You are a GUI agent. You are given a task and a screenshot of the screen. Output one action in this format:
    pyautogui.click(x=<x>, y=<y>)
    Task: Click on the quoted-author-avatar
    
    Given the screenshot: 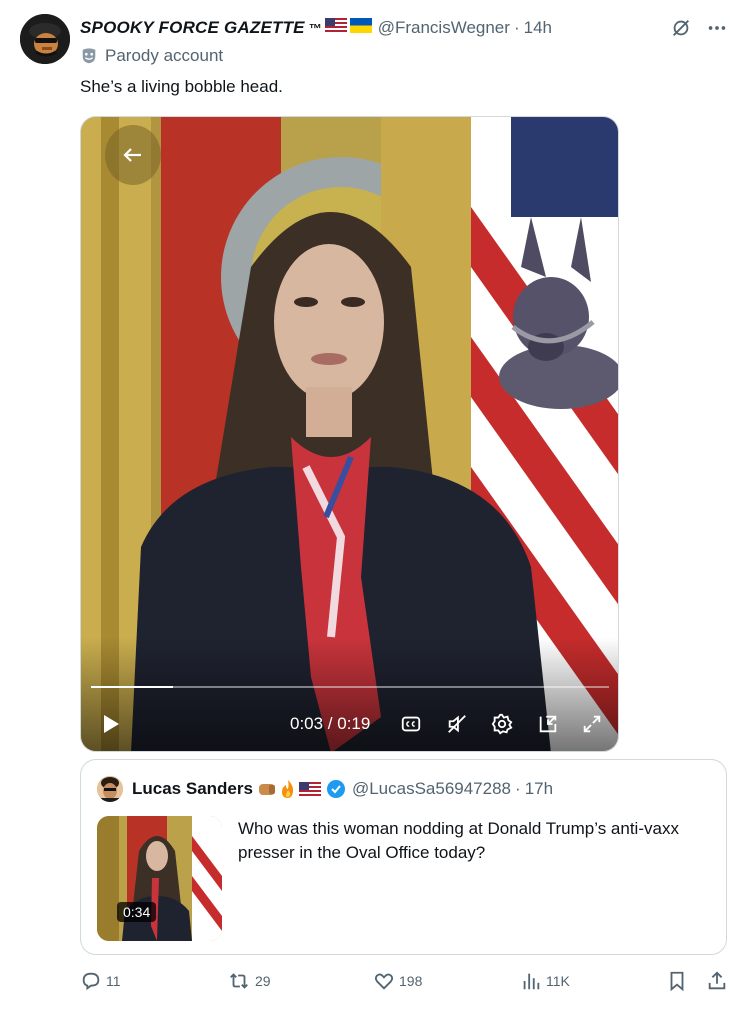 What is the action you would take?
    pyautogui.click(x=110, y=789)
    